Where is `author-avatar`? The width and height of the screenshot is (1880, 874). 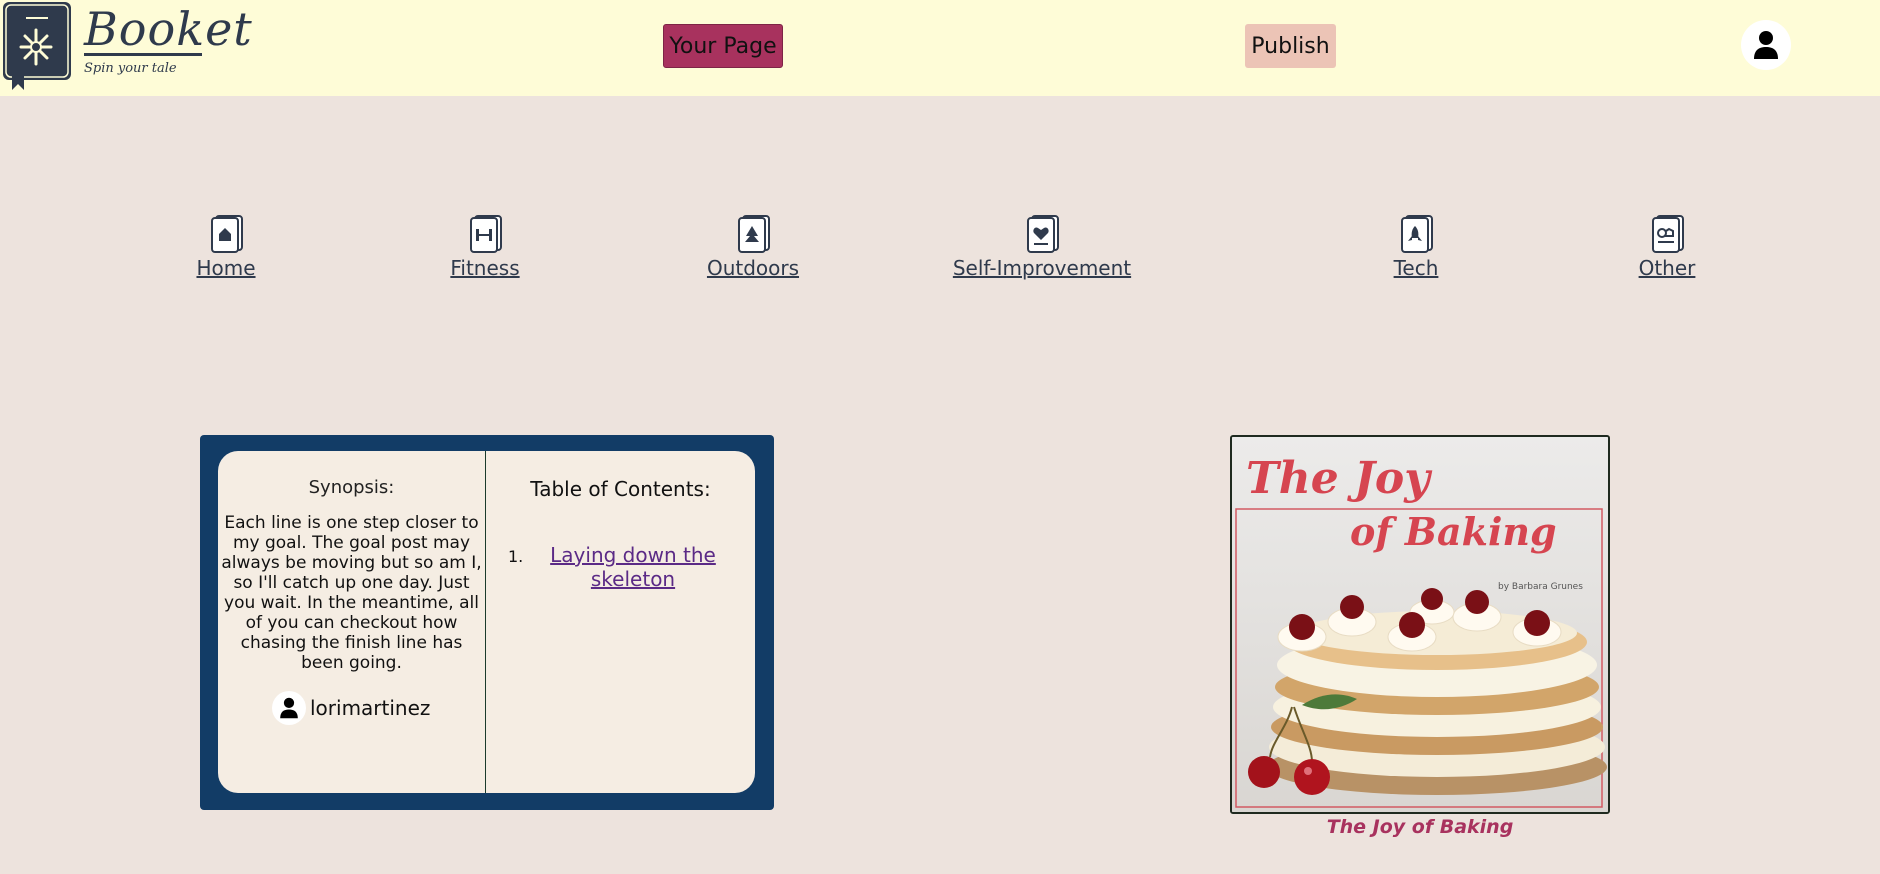
author-avatar is located at coordinates (289, 708).